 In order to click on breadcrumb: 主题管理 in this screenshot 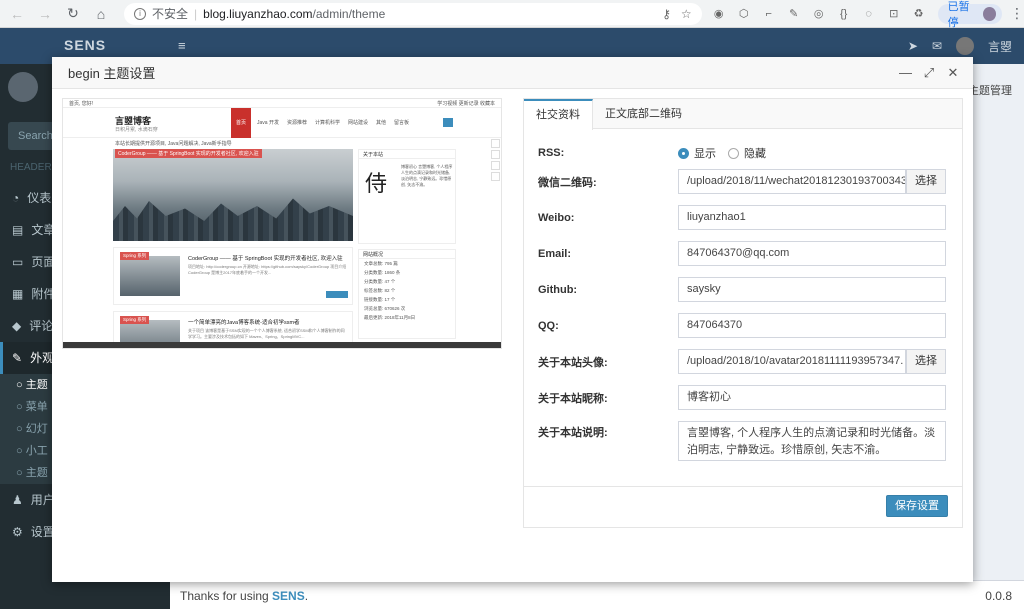, I will do `click(990, 91)`.